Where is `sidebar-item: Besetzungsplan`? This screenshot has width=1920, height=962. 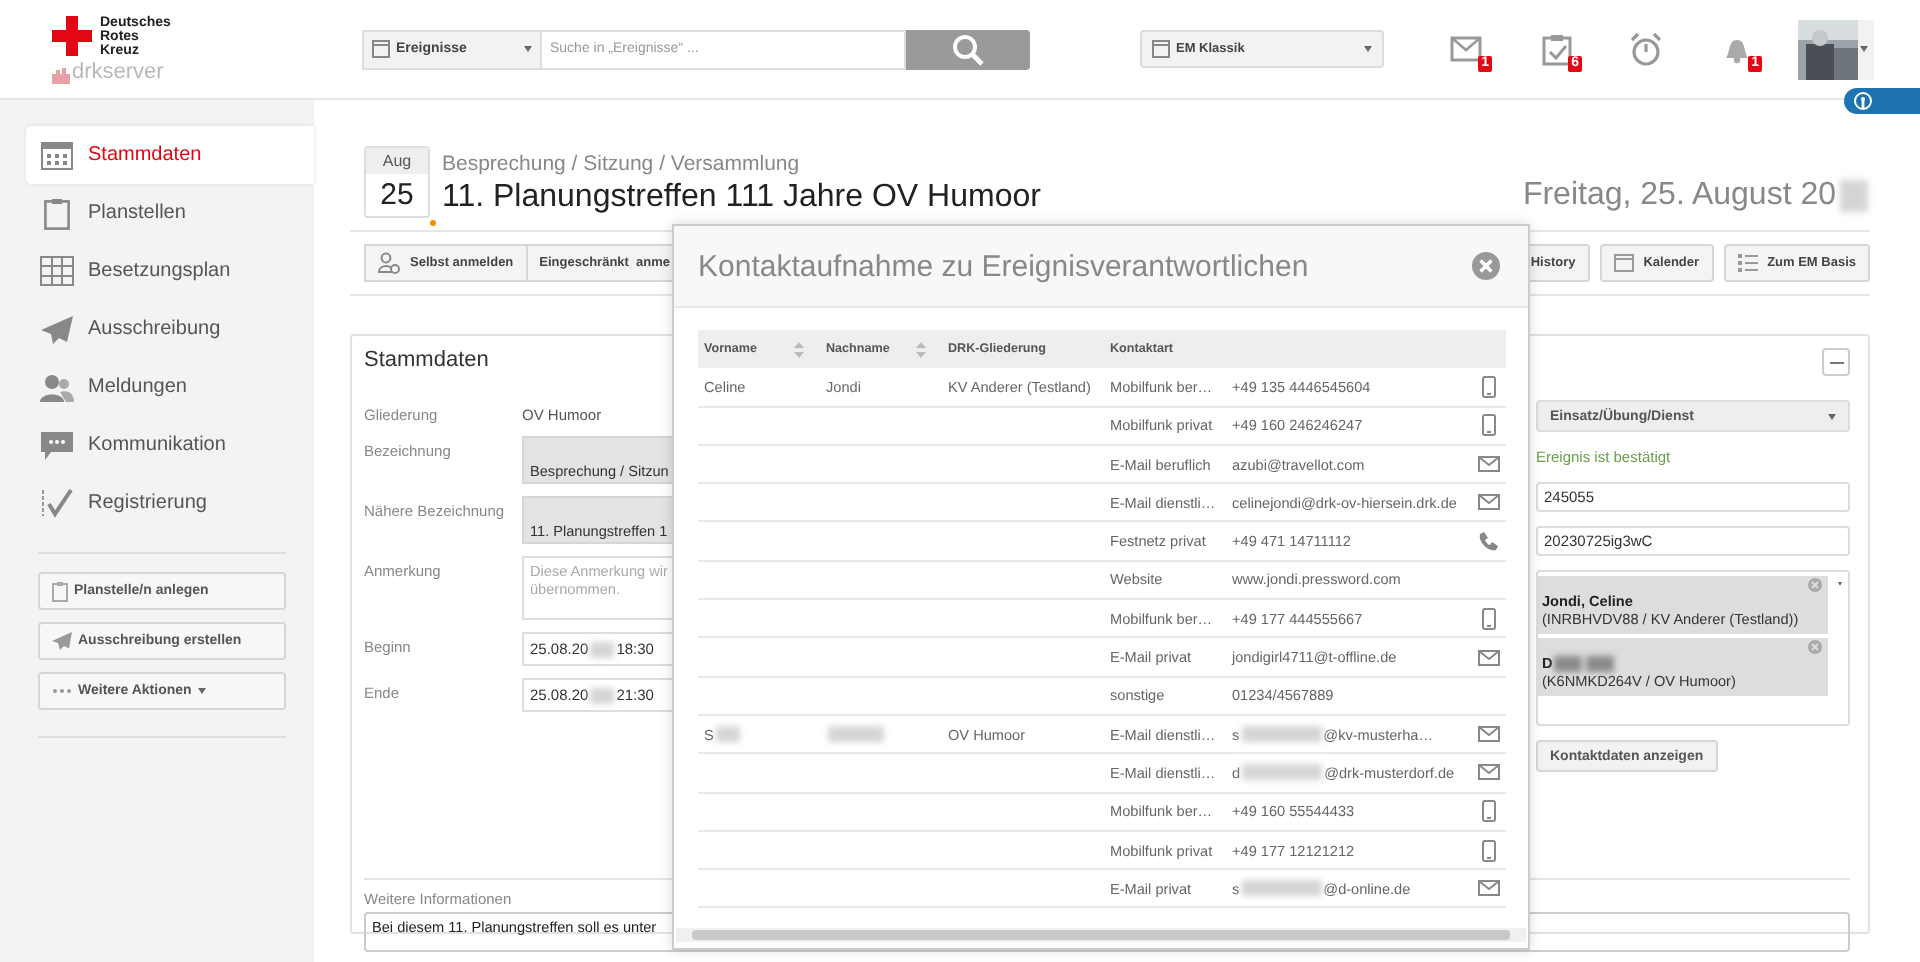 sidebar-item: Besetzungsplan is located at coordinates (170, 271).